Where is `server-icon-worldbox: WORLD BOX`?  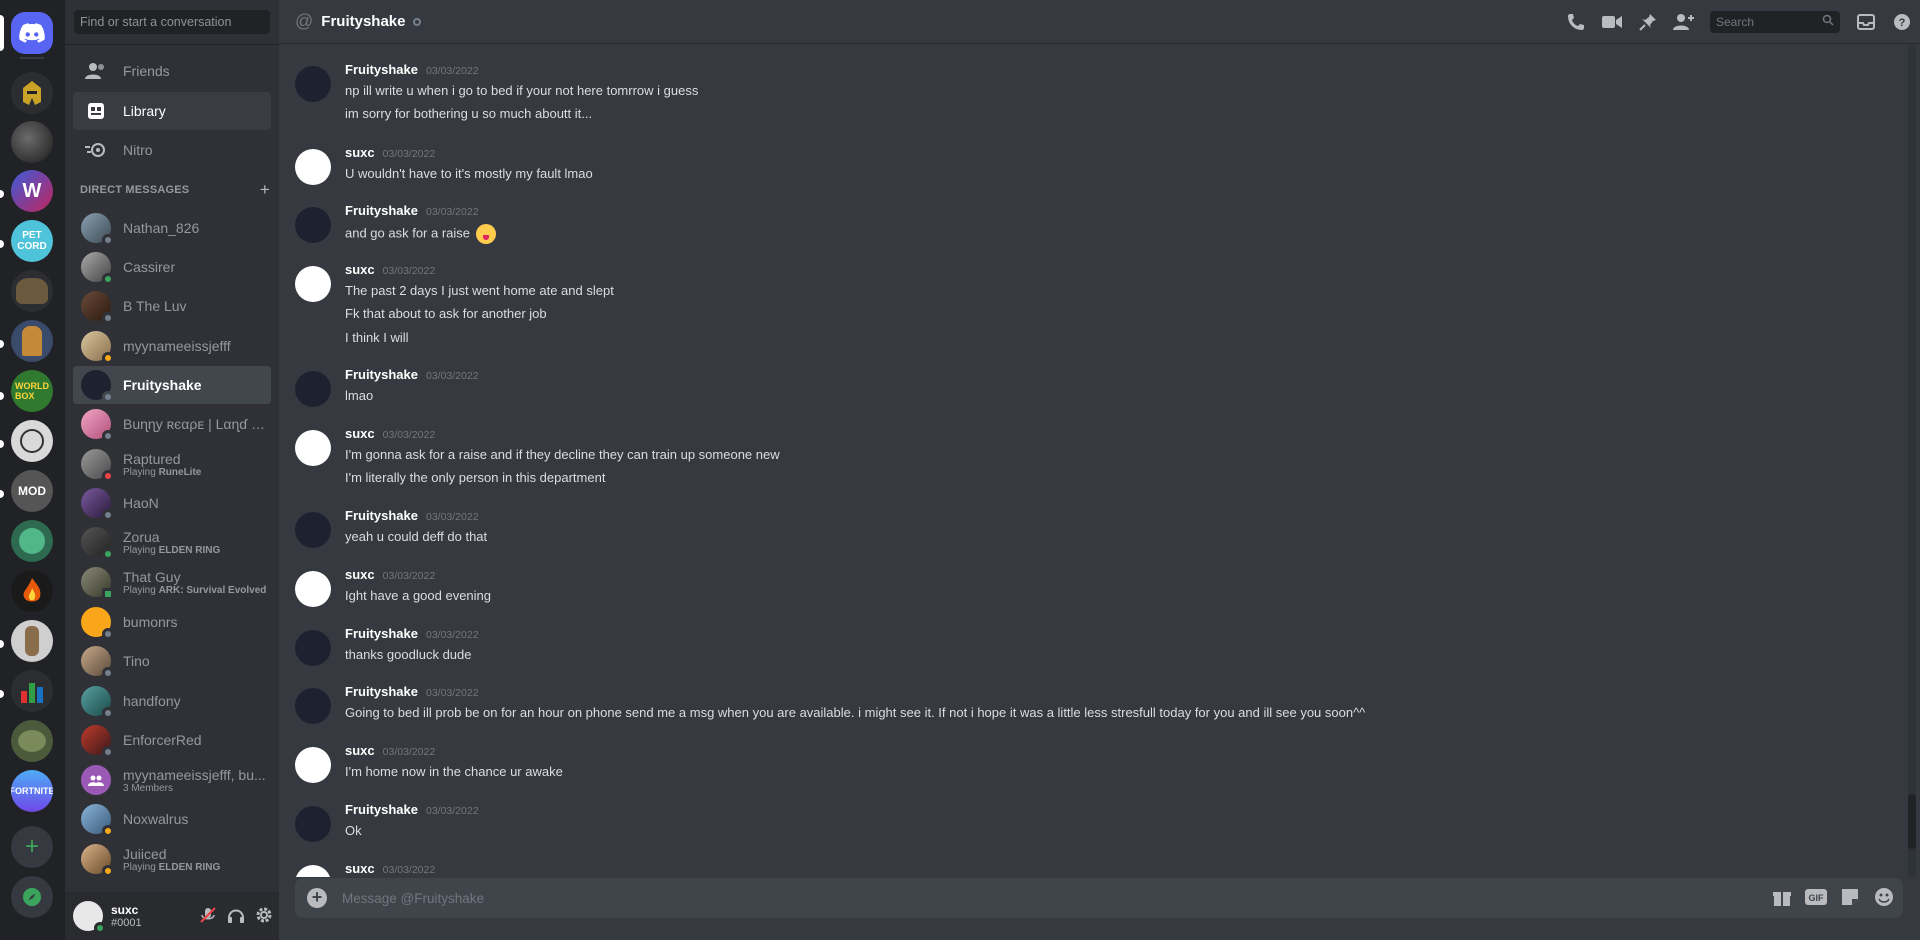 server-icon-worldbox: WORLD BOX is located at coordinates (32, 391).